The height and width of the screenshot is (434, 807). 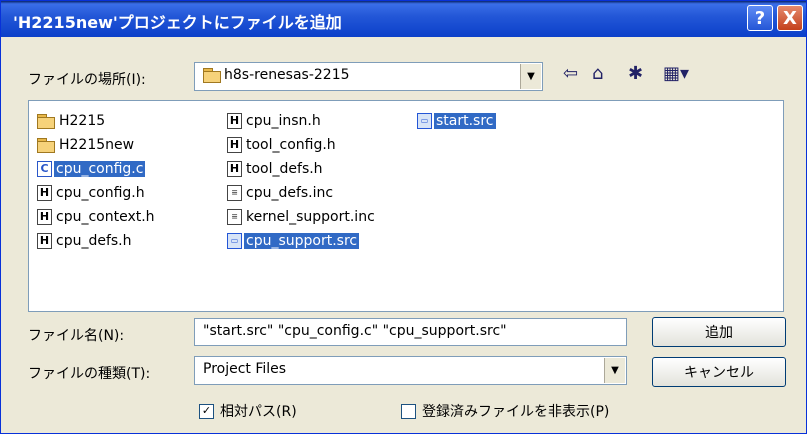 I want to click on new-folder-icon: ✱, so click(x=635, y=73).